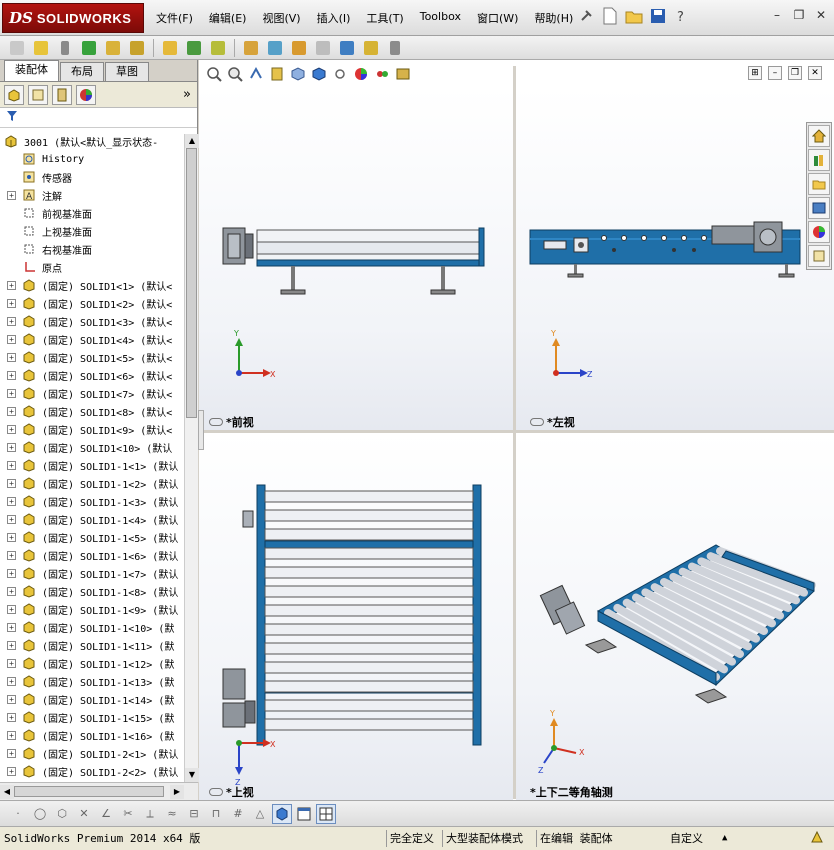 This screenshot has height=850, width=834. Describe the element at coordinates (497, 18) in the screenshot. I see `menu-window: 窗口(W)` at that location.